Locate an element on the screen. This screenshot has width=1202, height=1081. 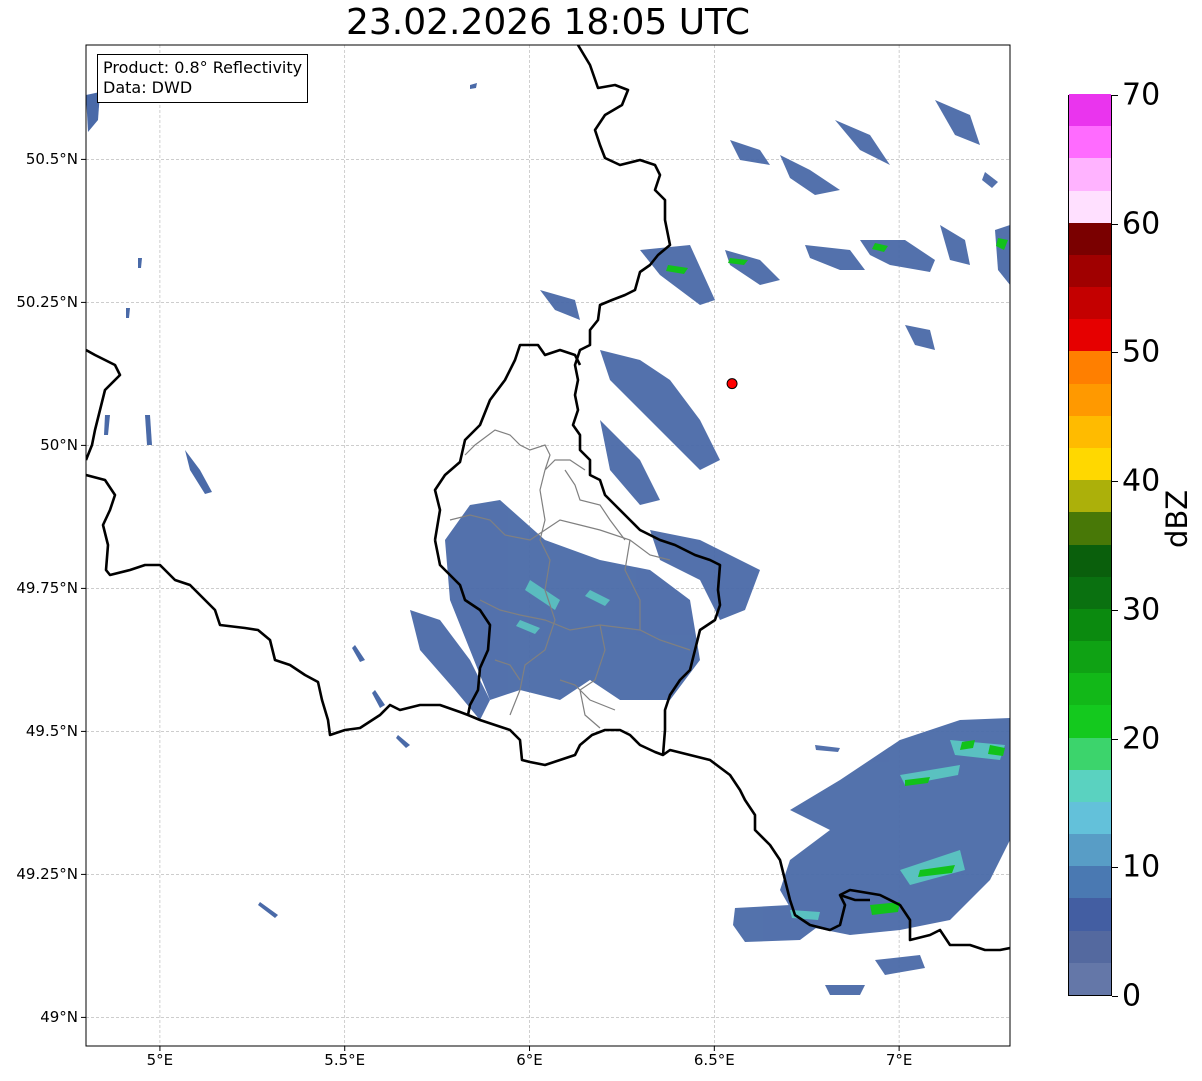
lon-tick-label: 6°E is located at coordinates (529, 1060).